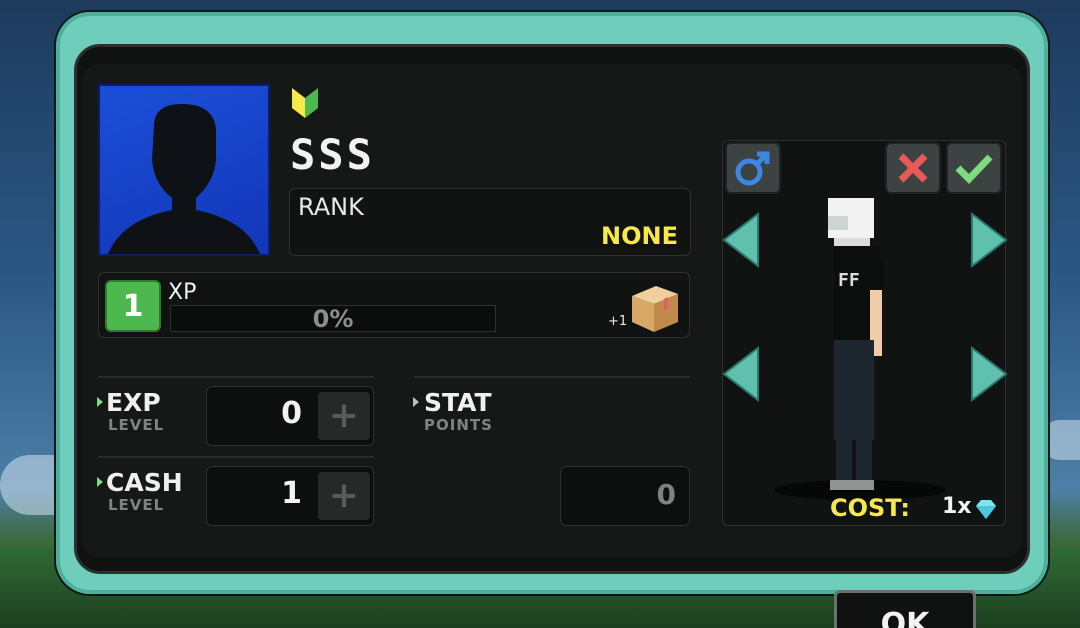  What do you see at coordinates (957, 506) in the screenshot?
I see `cost-value: 1x` at bounding box center [957, 506].